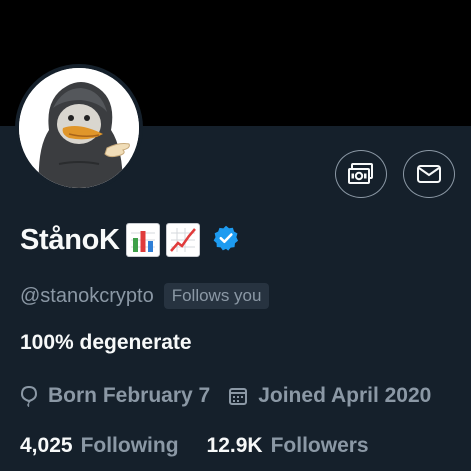  I want to click on followers-count: 12.9K, so click(234, 445).